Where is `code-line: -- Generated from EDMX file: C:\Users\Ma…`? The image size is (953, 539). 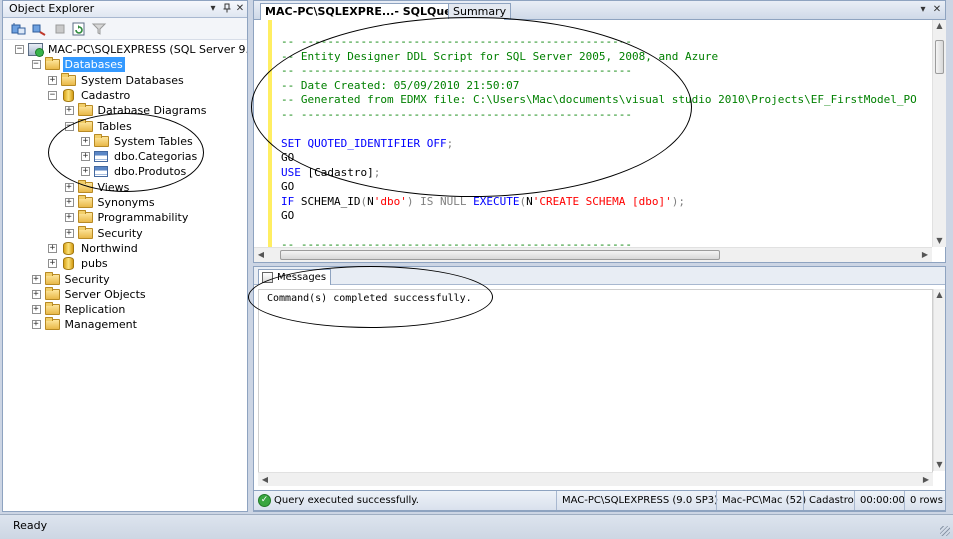 code-line: -- Generated from EDMX file: C:\Users\Ma… is located at coordinates (599, 100).